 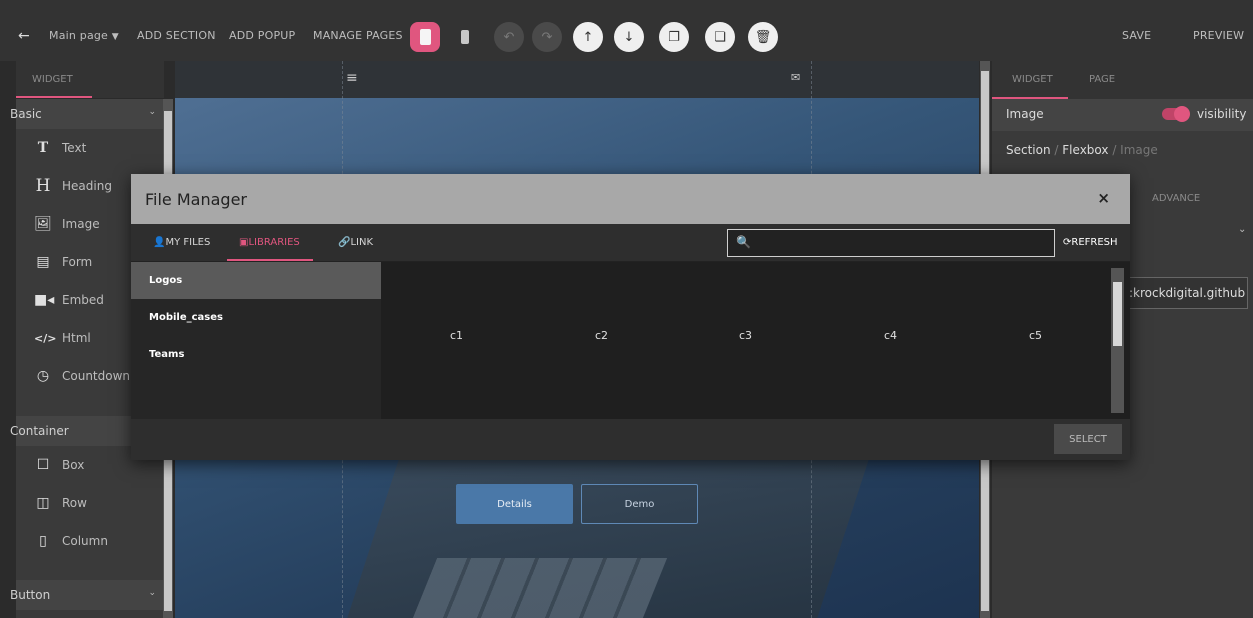 I want to click on widget-column: ▯ Column, so click(x=90, y=541).